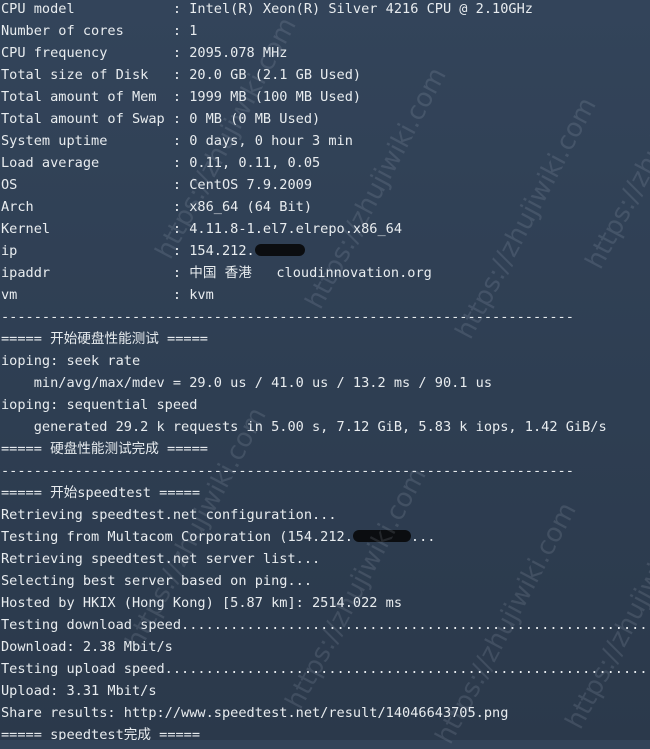 Image resolution: width=650 pixels, height=749 pixels. Describe the element at coordinates (104, 339) in the screenshot. I see `terminal-line: ===== 开始硬盘性能测试 =====` at that location.